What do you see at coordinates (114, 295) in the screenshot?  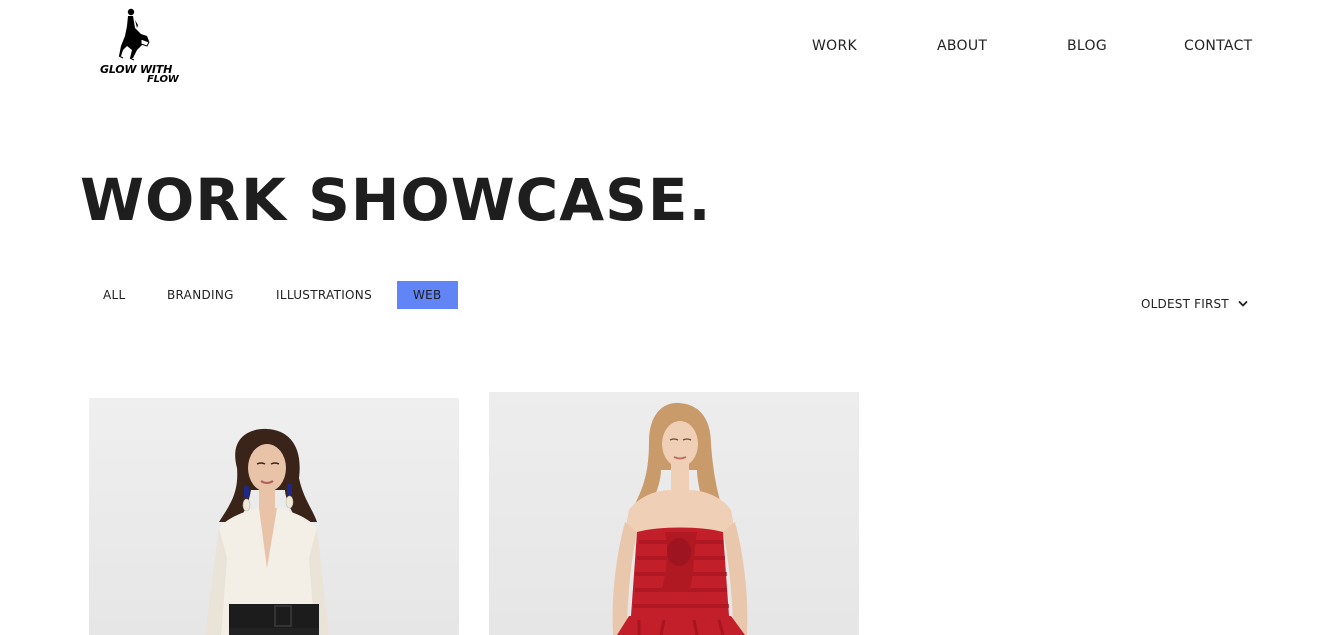 I see `filter-all: ALL` at bounding box center [114, 295].